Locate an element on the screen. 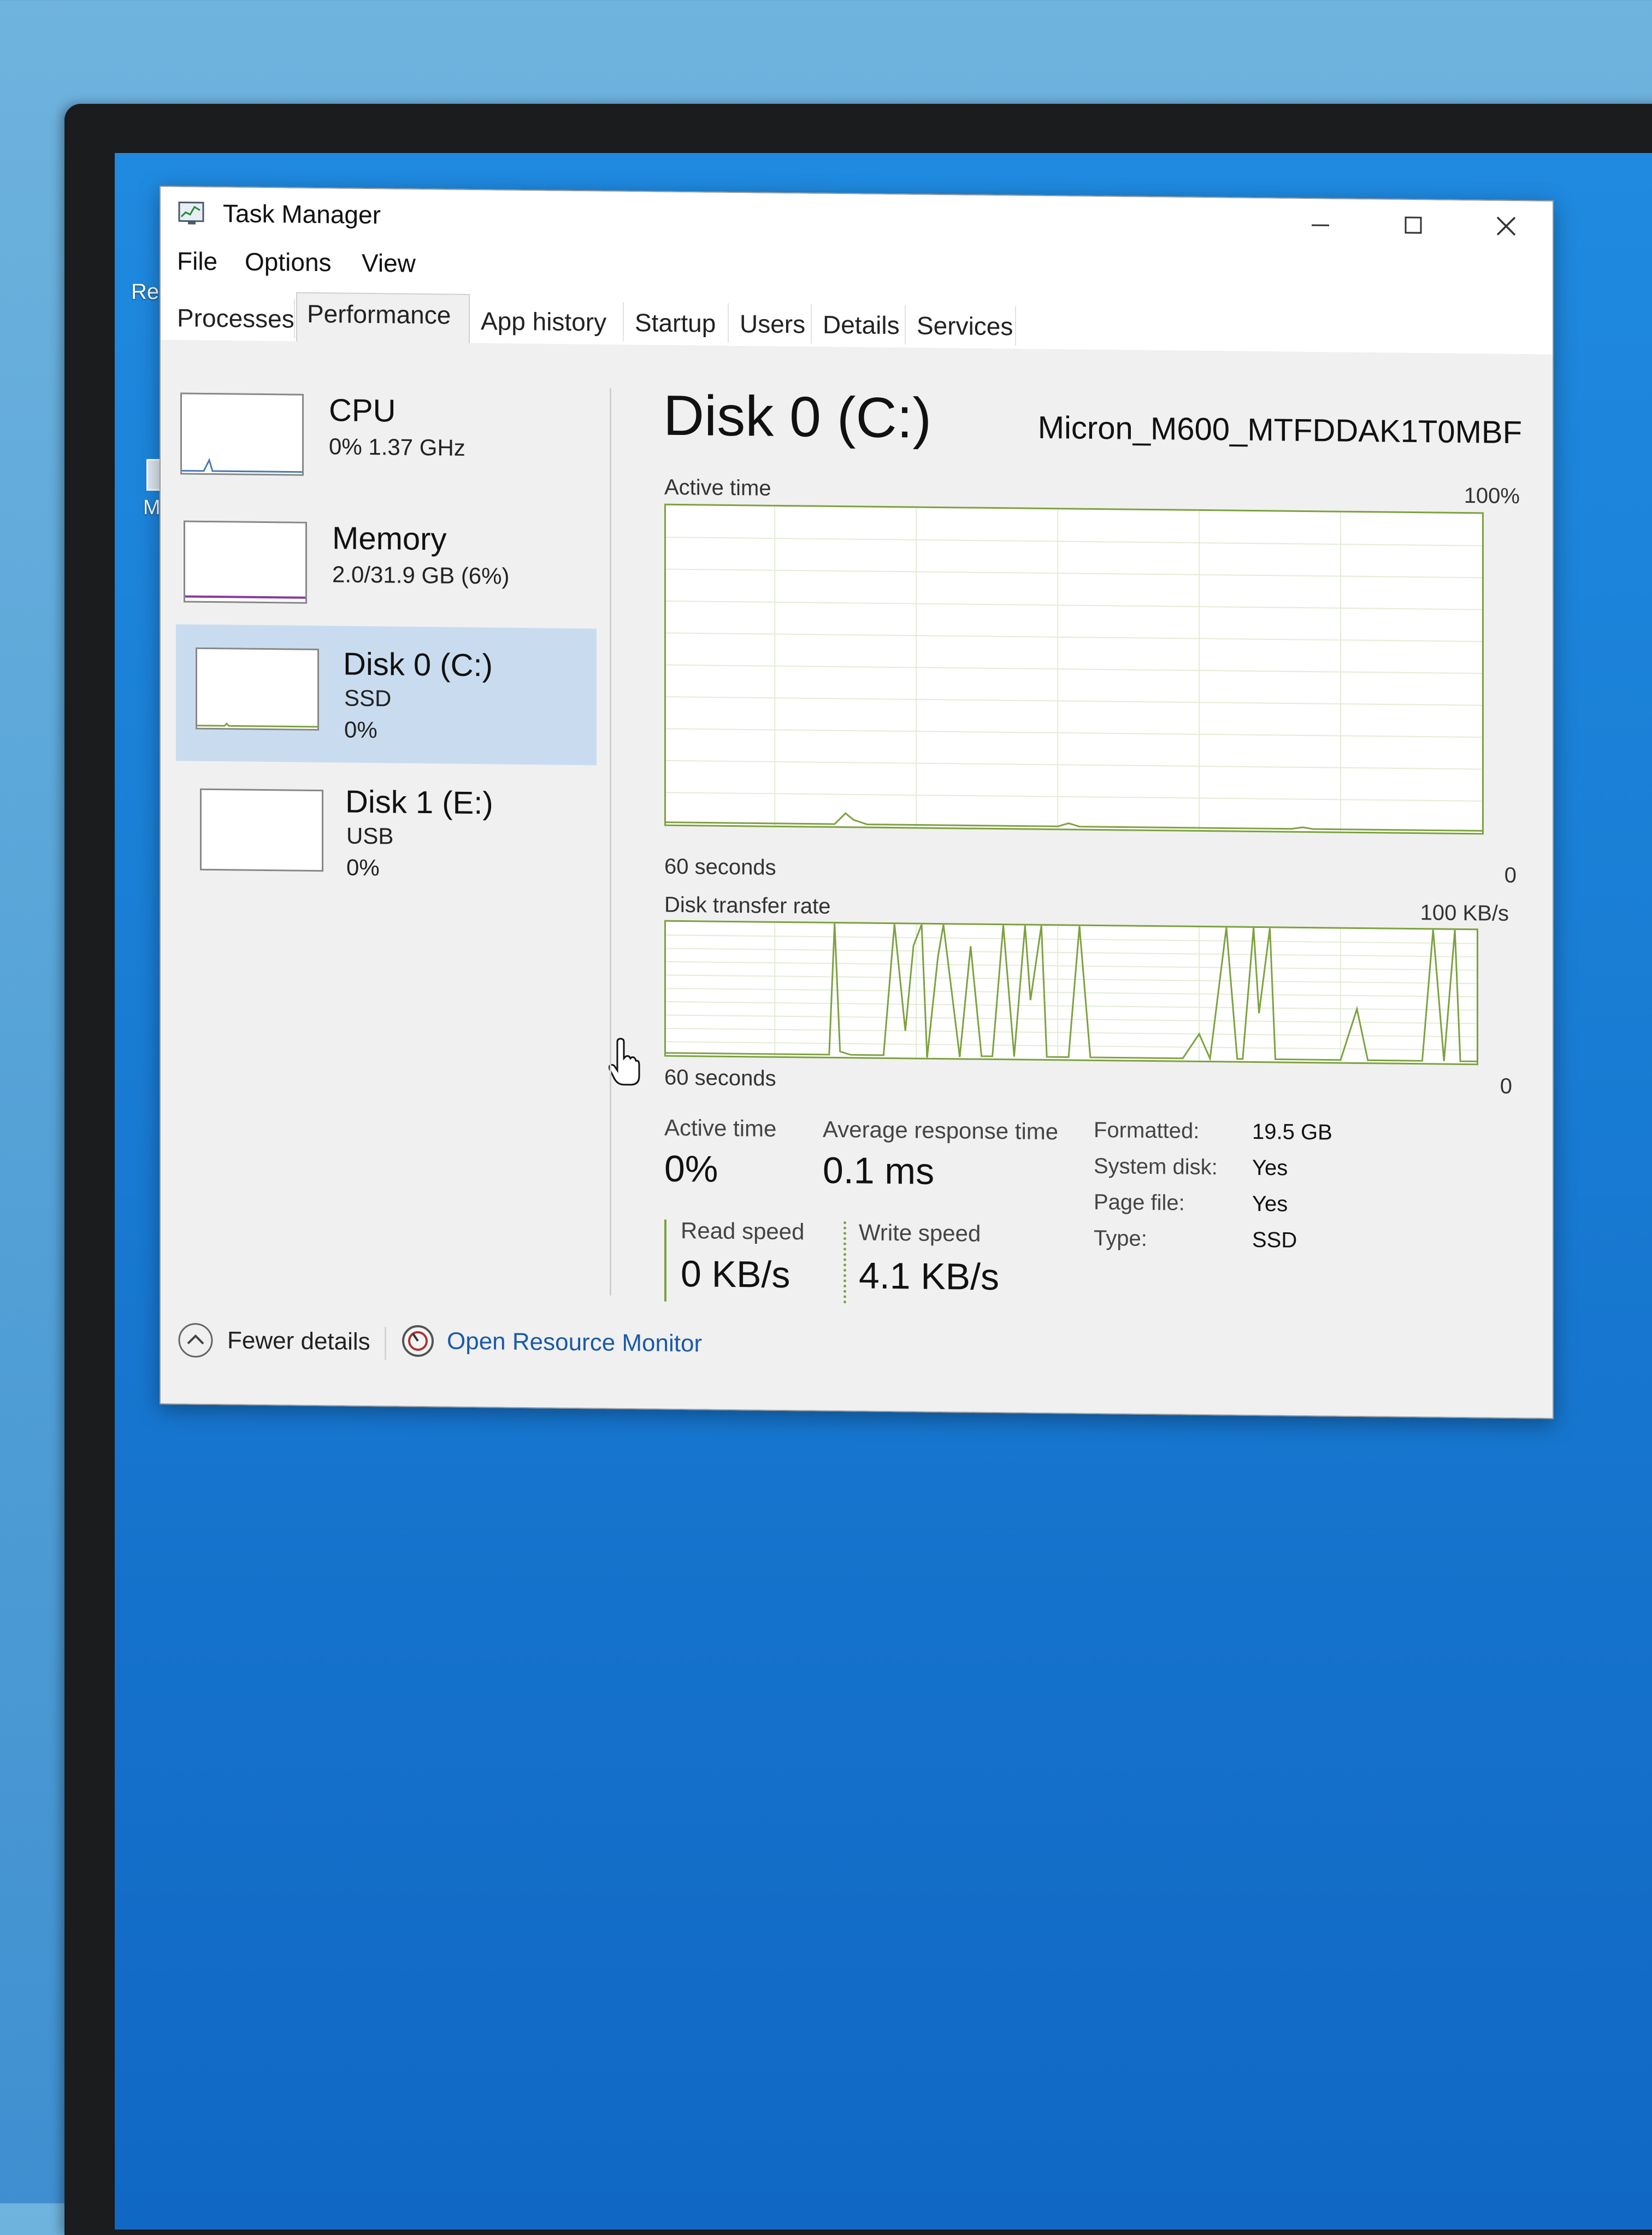 This screenshot has height=2235, width=1652. fewer-details-label: Fewer details is located at coordinates (298, 1342).